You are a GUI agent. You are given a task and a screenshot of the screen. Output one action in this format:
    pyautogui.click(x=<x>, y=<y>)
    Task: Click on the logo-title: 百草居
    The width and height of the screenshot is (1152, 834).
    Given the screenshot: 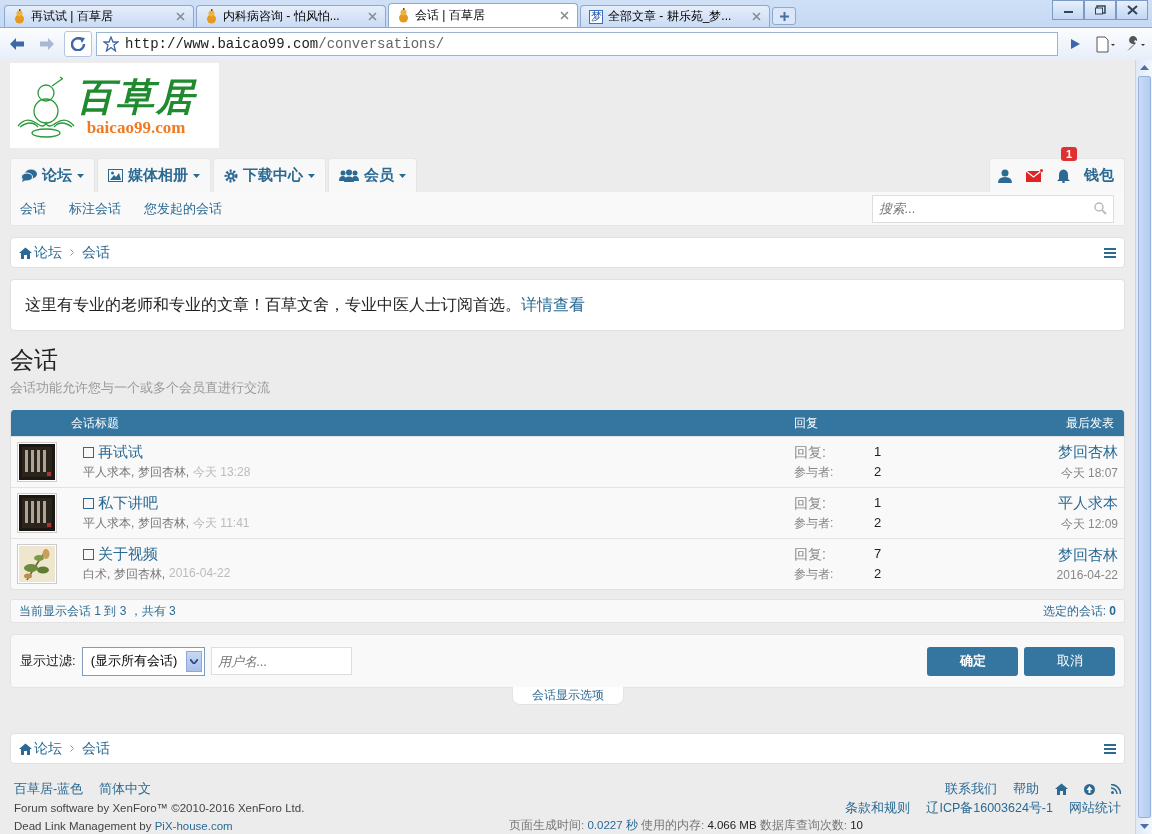 What is the action you would take?
    pyautogui.click(x=136, y=96)
    